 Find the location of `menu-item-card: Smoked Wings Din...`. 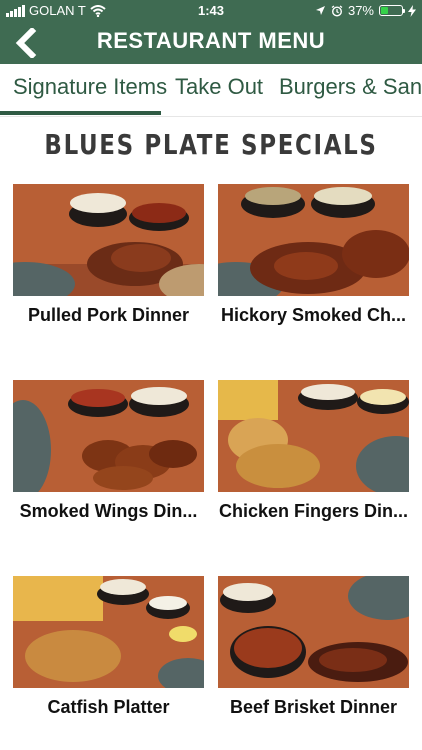

menu-item-card: Smoked Wings Din... is located at coordinates (108, 452).